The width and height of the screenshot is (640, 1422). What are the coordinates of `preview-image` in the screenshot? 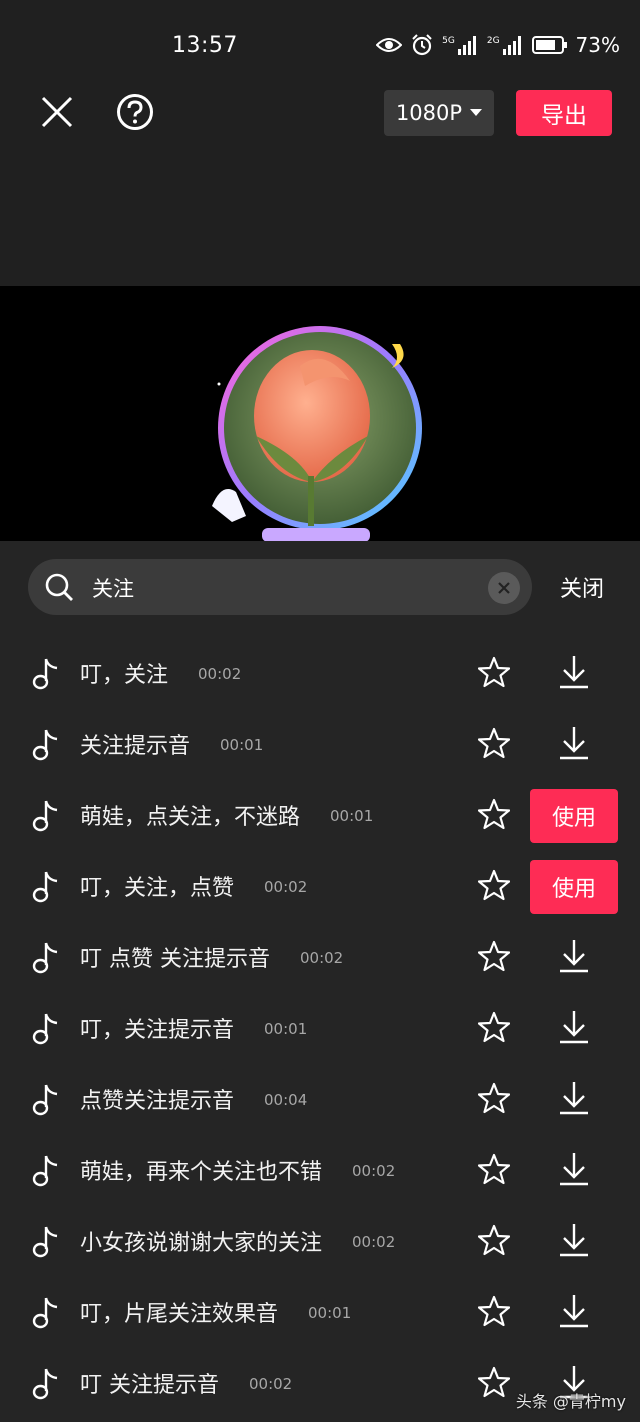 It's located at (317, 434).